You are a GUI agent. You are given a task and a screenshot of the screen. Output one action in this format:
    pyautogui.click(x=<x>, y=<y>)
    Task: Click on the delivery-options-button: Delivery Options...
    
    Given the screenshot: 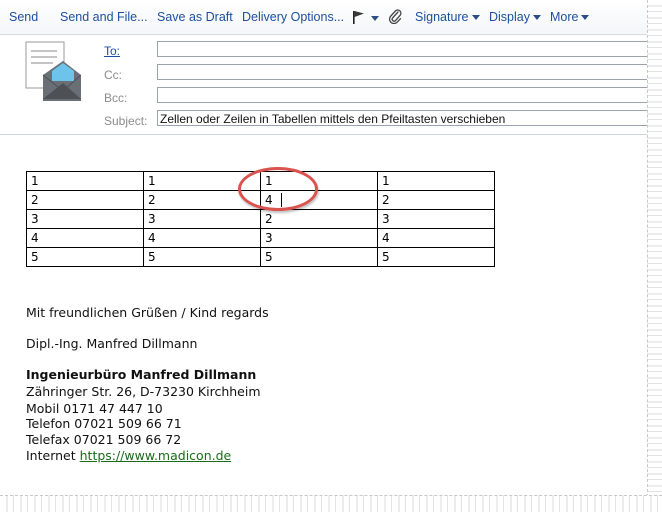 What is the action you would take?
    pyautogui.click(x=293, y=17)
    